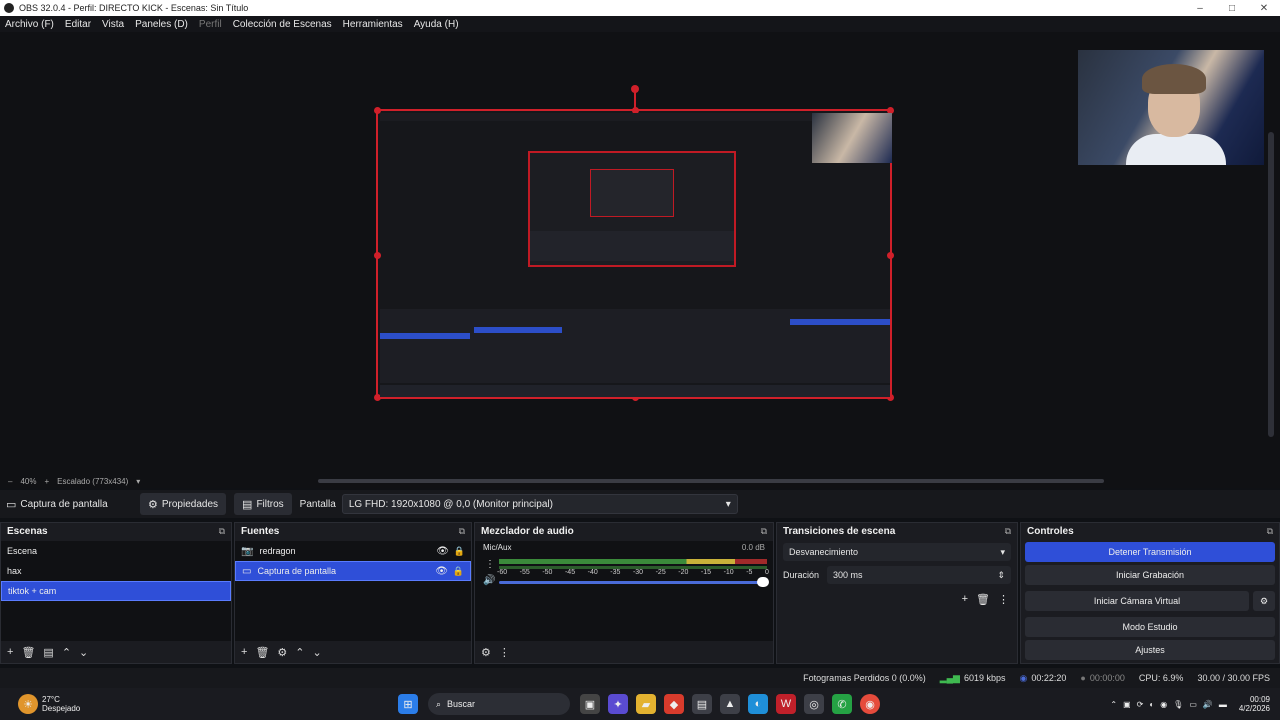  Describe the element at coordinates (373, 24) in the screenshot. I see `menu-herramientas: Herramientas` at that location.